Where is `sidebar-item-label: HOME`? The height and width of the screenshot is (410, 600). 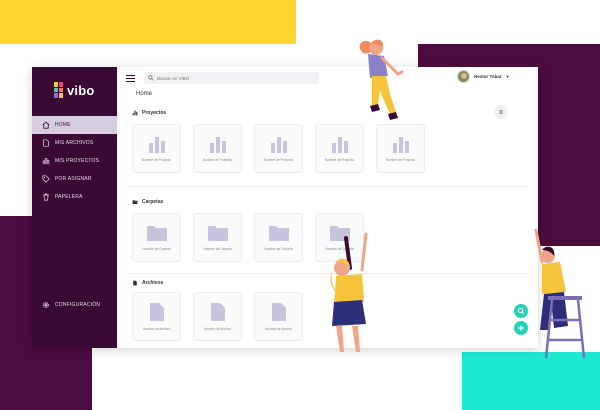 sidebar-item-label: HOME is located at coordinates (63, 125).